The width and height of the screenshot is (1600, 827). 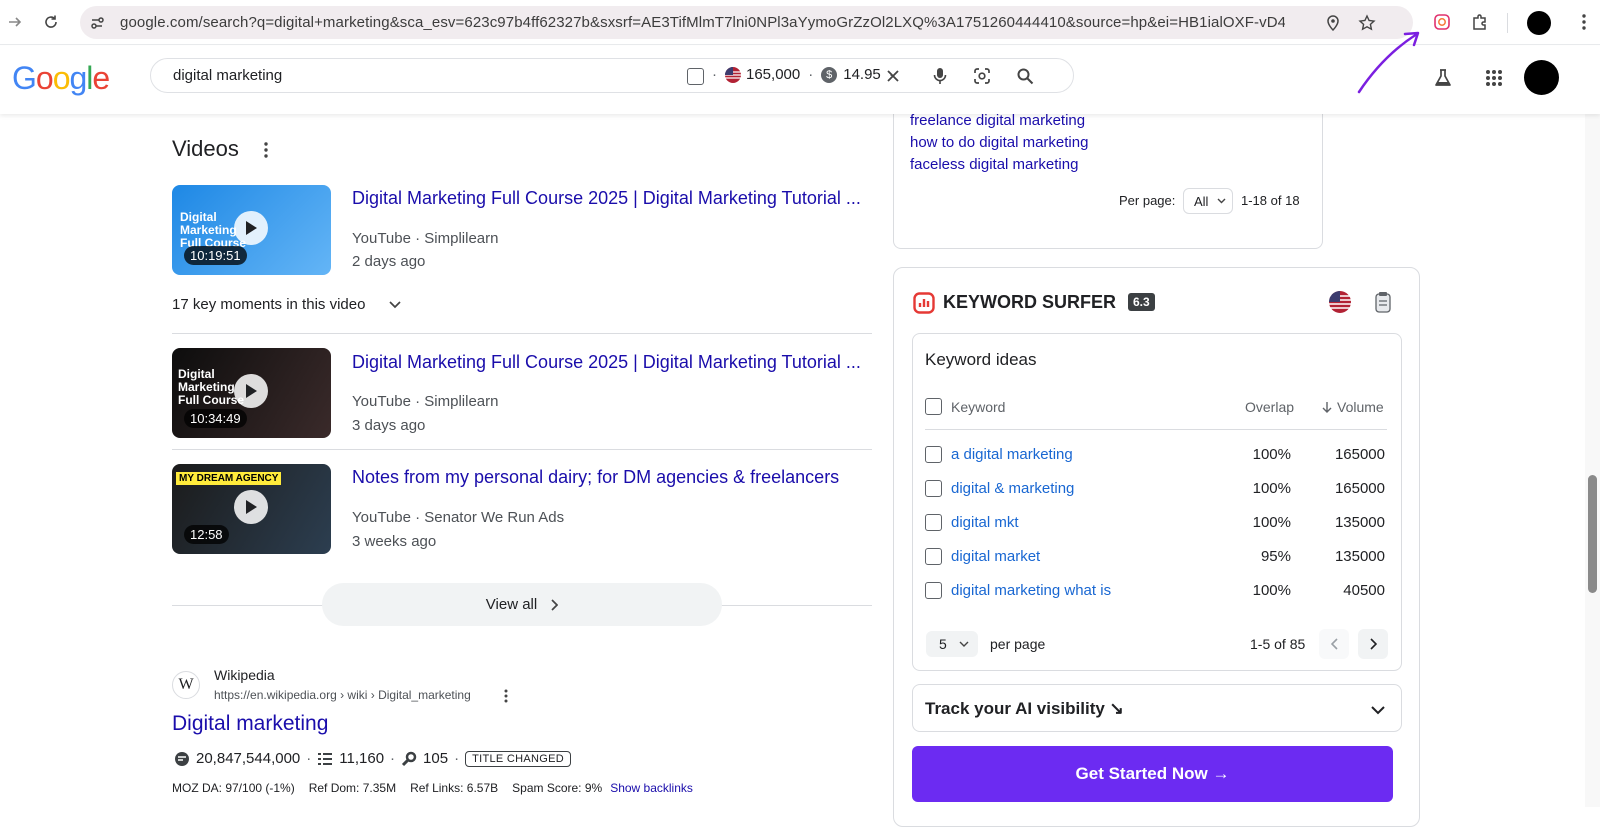 I want to click on result-title: Digital marketing, so click(x=250, y=724).